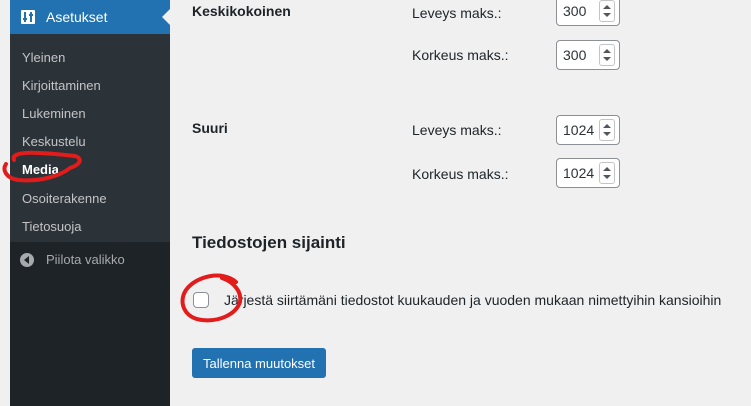  Describe the element at coordinates (575, 11) in the screenshot. I see `medium-width-value: 300` at that location.